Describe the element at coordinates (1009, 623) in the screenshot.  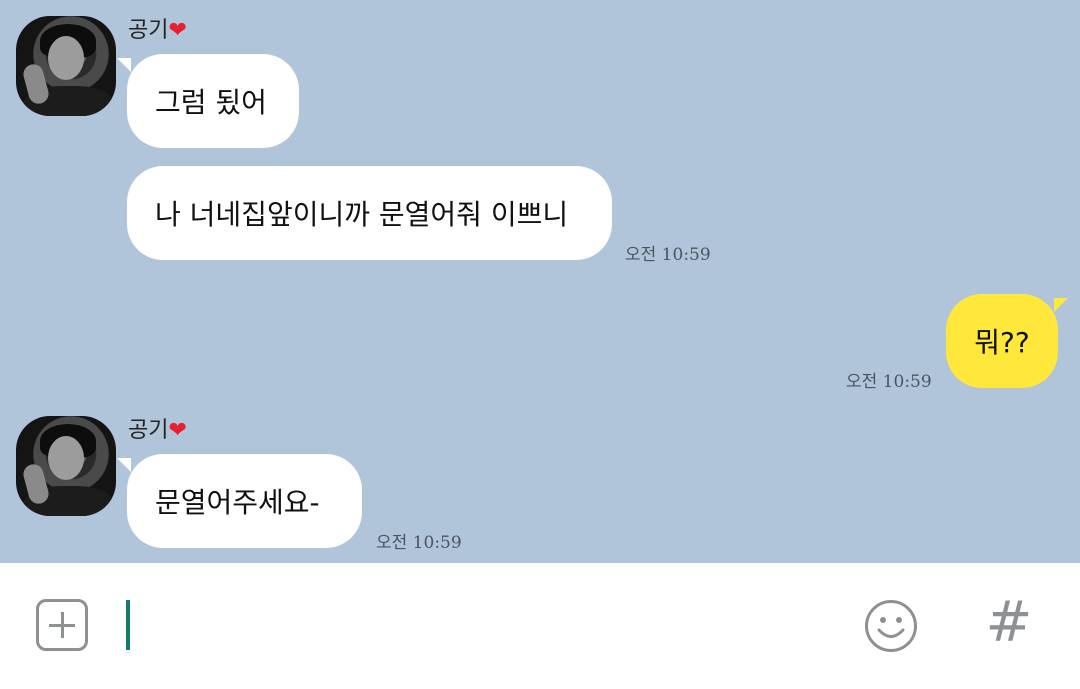
I see `hashtag-button: #` at that location.